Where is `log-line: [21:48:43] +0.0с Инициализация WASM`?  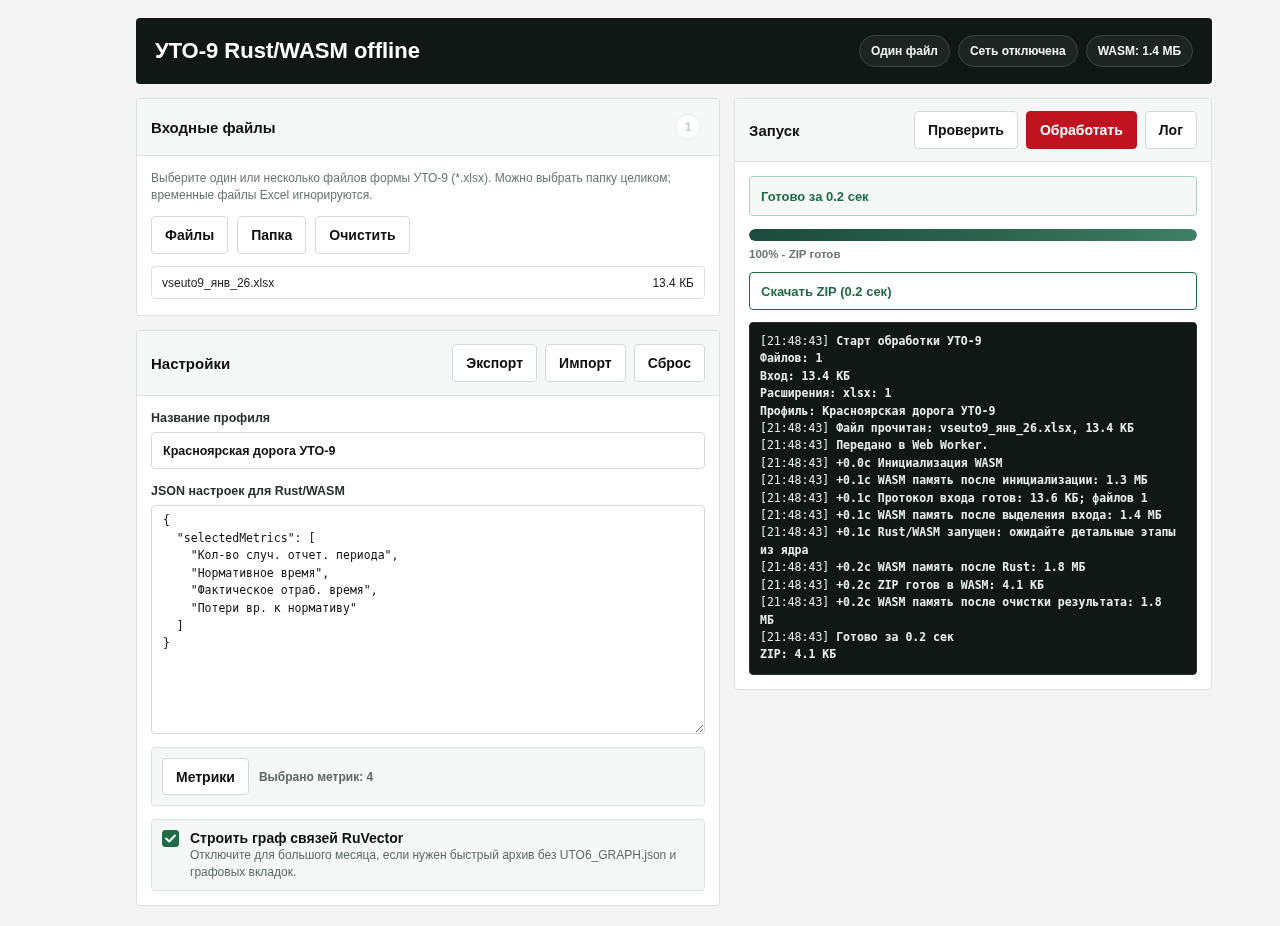 log-line: [21:48:43] +0.0с Инициализация WASM is located at coordinates (882, 463).